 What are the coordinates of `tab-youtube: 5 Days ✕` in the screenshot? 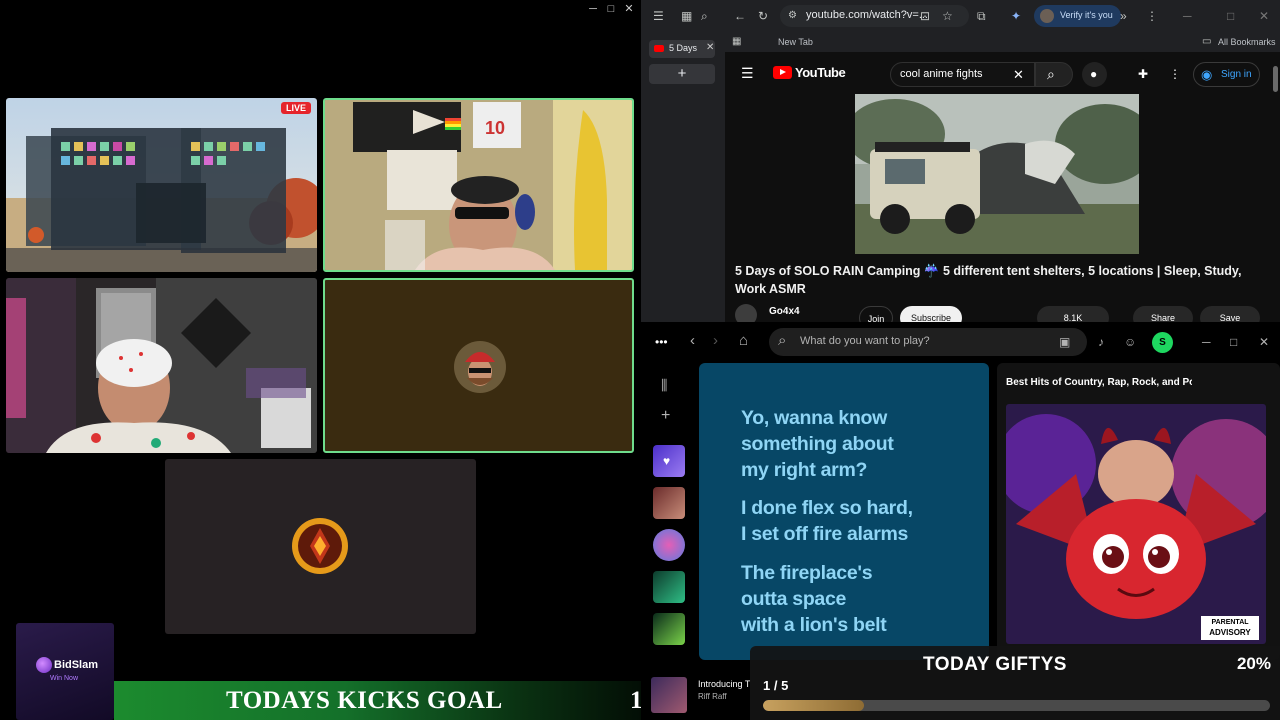 It's located at (682, 49).